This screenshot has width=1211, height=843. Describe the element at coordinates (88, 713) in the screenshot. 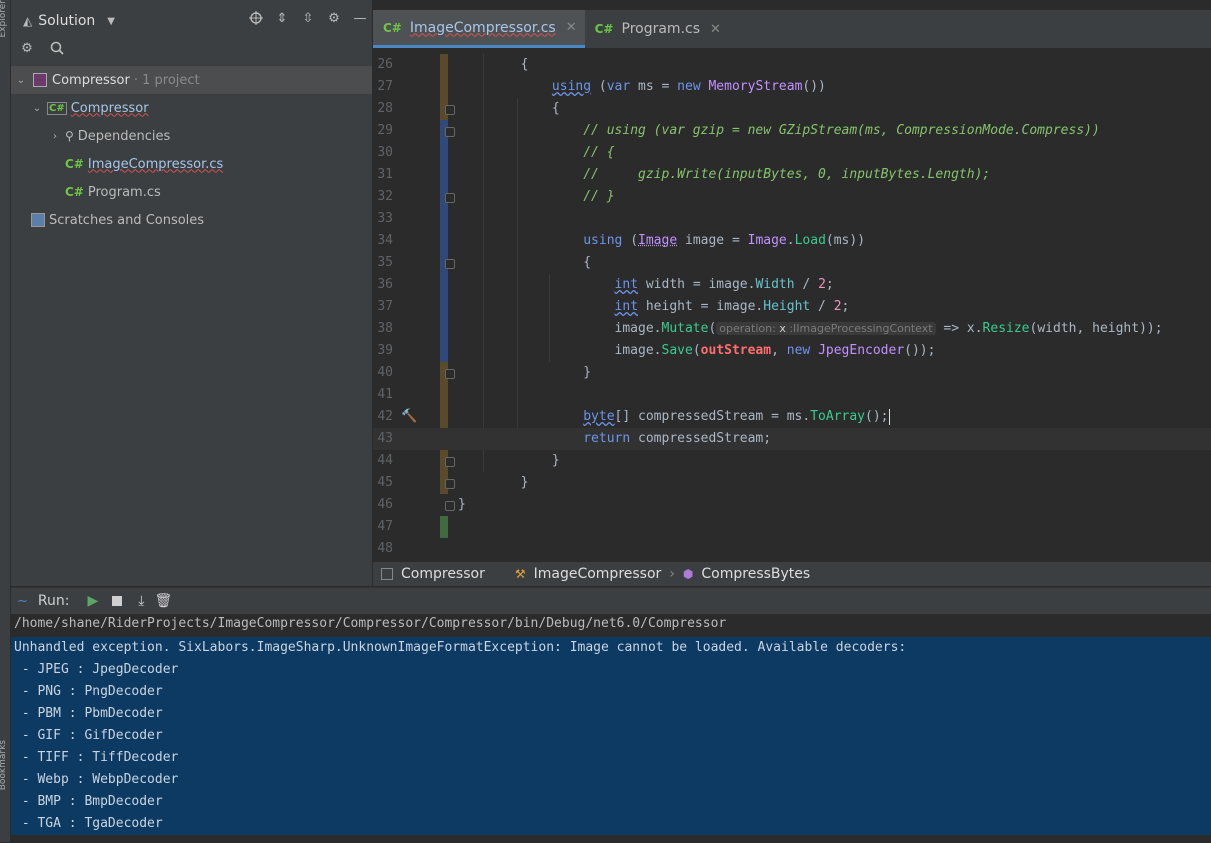

I see `output-line: - PBM : PbmDecoder` at that location.